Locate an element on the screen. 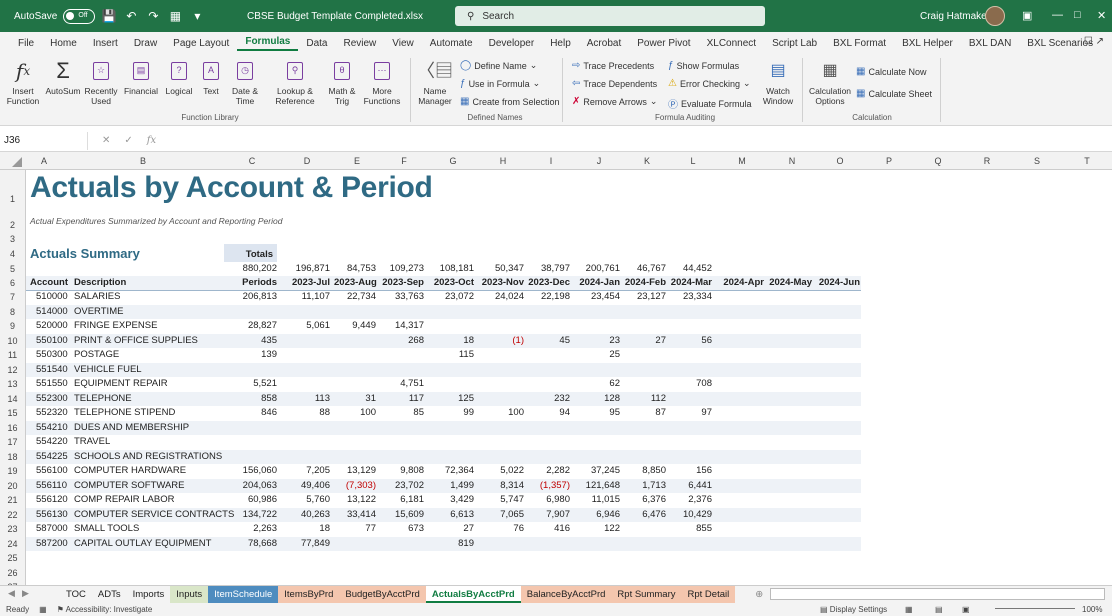  share-icon: ☐ ↗ is located at coordinates (1094, 41).